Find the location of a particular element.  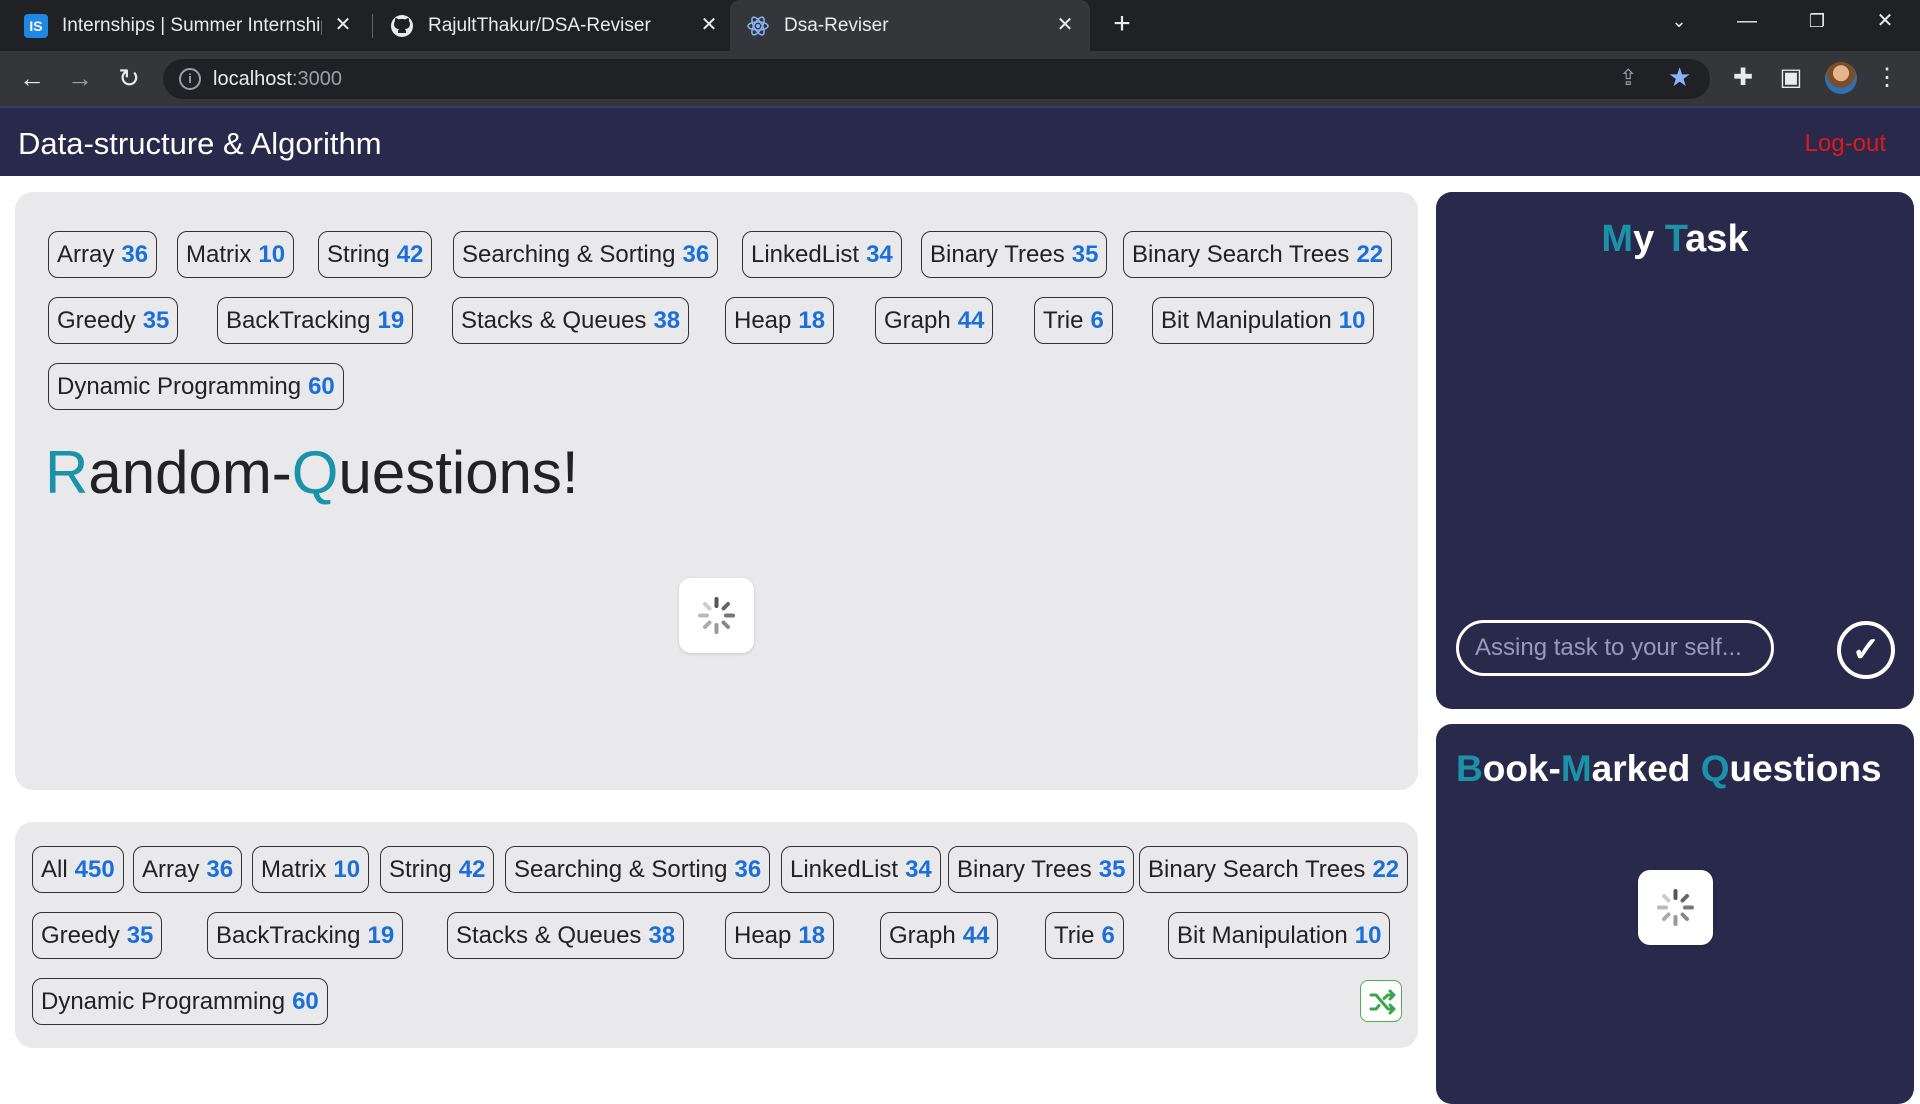

forward-arrow-icon: → is located at coordinates (80, 79).